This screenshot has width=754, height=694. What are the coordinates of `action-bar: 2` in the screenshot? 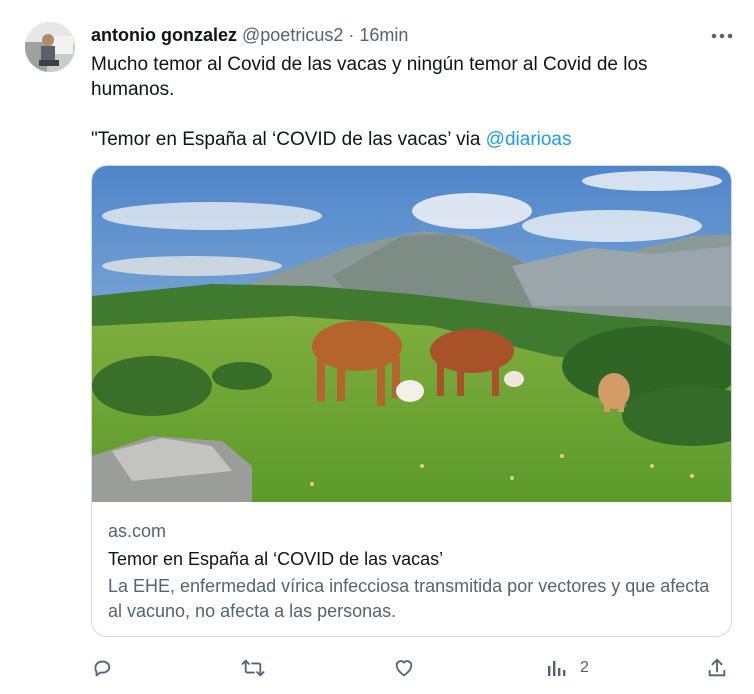 It's located at (411, 668).